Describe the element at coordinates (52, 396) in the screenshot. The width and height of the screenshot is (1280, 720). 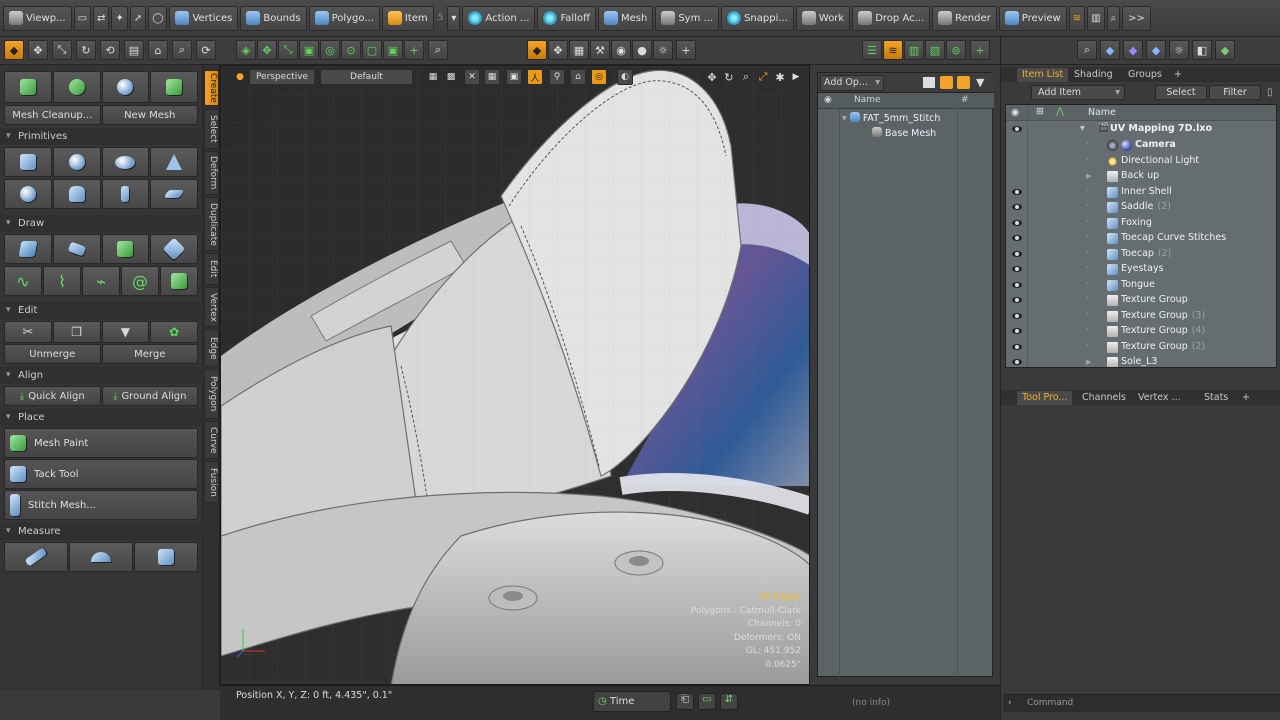
I see `quick-align-button: ⤓ Quick Align` at that location.